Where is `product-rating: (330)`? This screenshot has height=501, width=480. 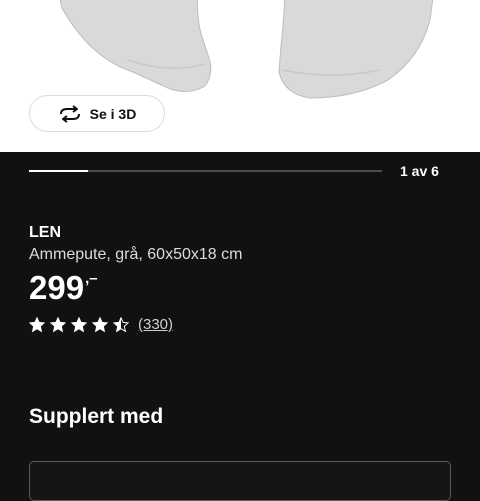
product-rating: (330) is located at coordinates (101, 324).